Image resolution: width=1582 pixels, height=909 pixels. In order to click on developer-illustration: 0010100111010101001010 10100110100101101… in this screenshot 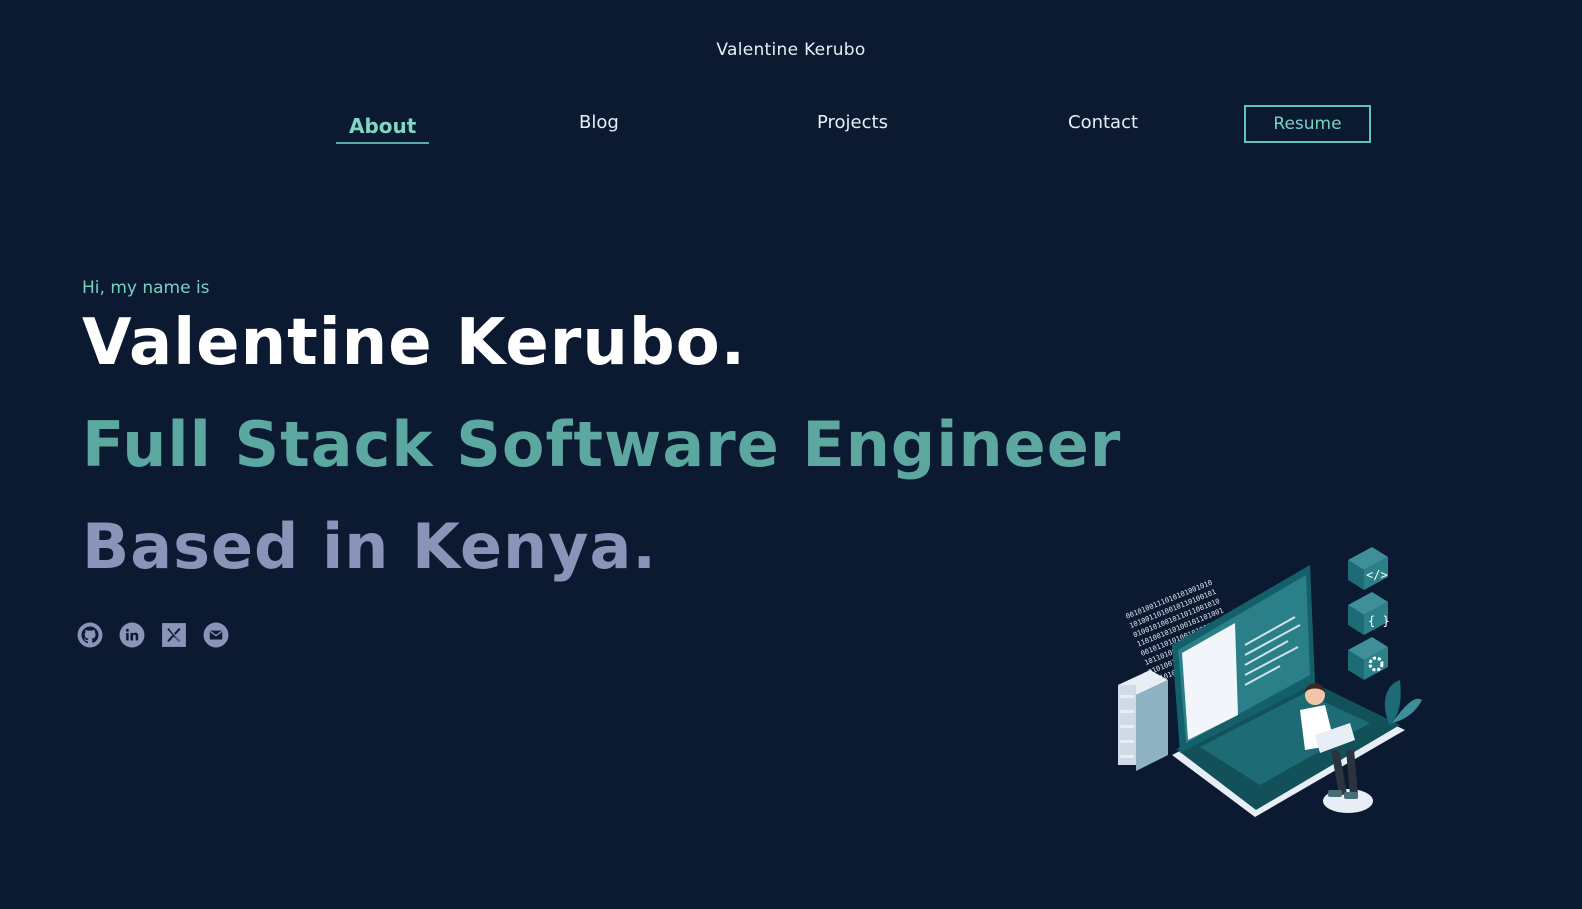, I will do `click(1270, 682)`.